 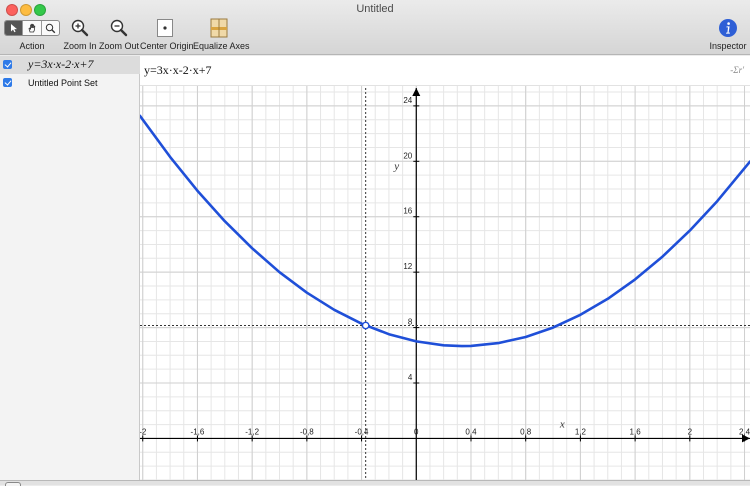 What do you see at coordinates (165, 28) in the screenshot?
I see `center-origin-icon` at bounding box center [165, 28].